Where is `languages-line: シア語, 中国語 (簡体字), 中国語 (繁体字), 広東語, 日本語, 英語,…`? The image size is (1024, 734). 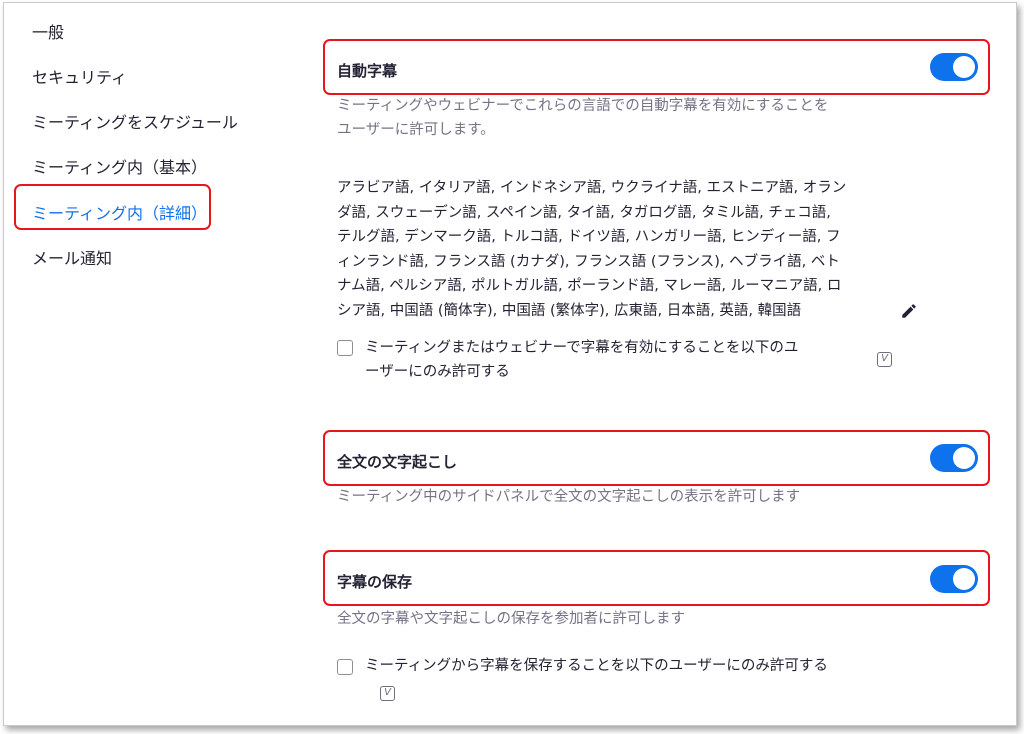 languages-line: シア語, 中国語 (簡体字), 中国語 (繁体字), 広東語, 日本語, 英語,… is located at coordinates (569, 310).